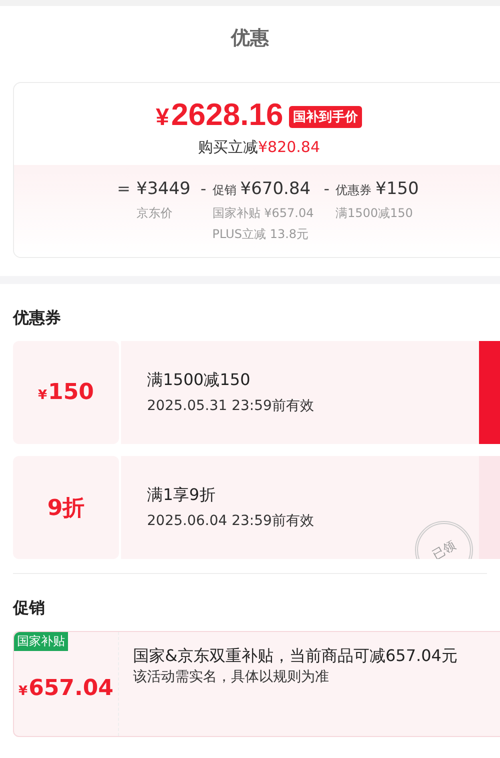 The height and width of the screenshot is (758, 500). Describe the element at coordinates (263, 213) in the screenshot. I see `breakdown-note: 国家补贴 ¥657.04` at that location.